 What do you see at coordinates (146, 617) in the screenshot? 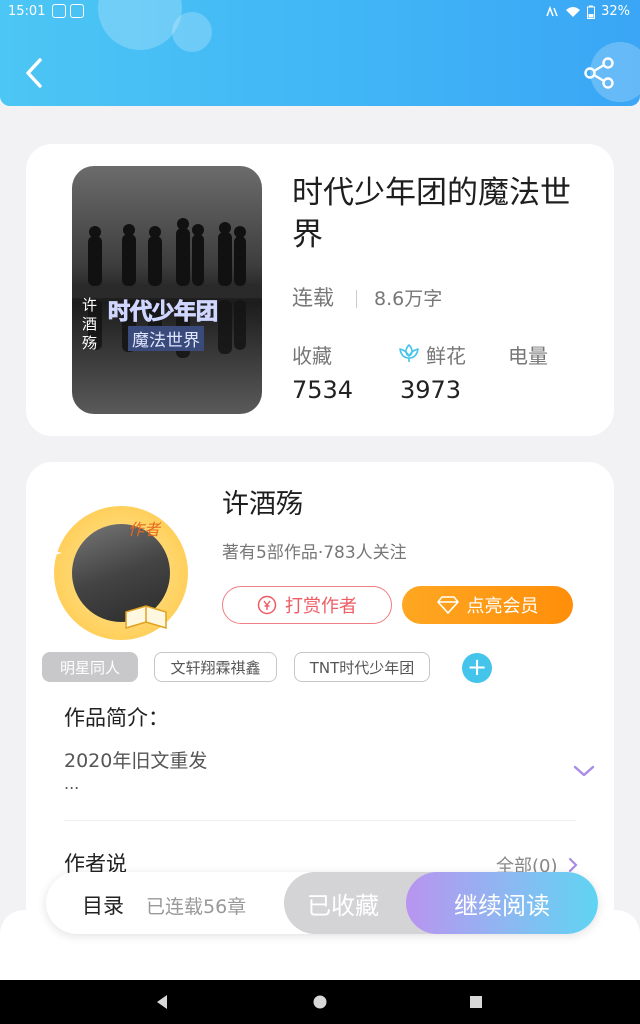
I see `book-icon` at bounding box center [146, 617].